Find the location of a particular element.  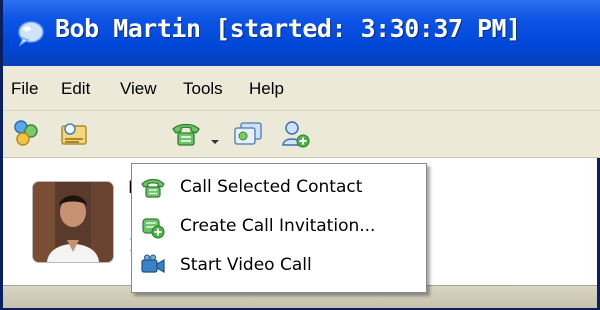

chevron-down-icon is located at coordinates (215, 137).